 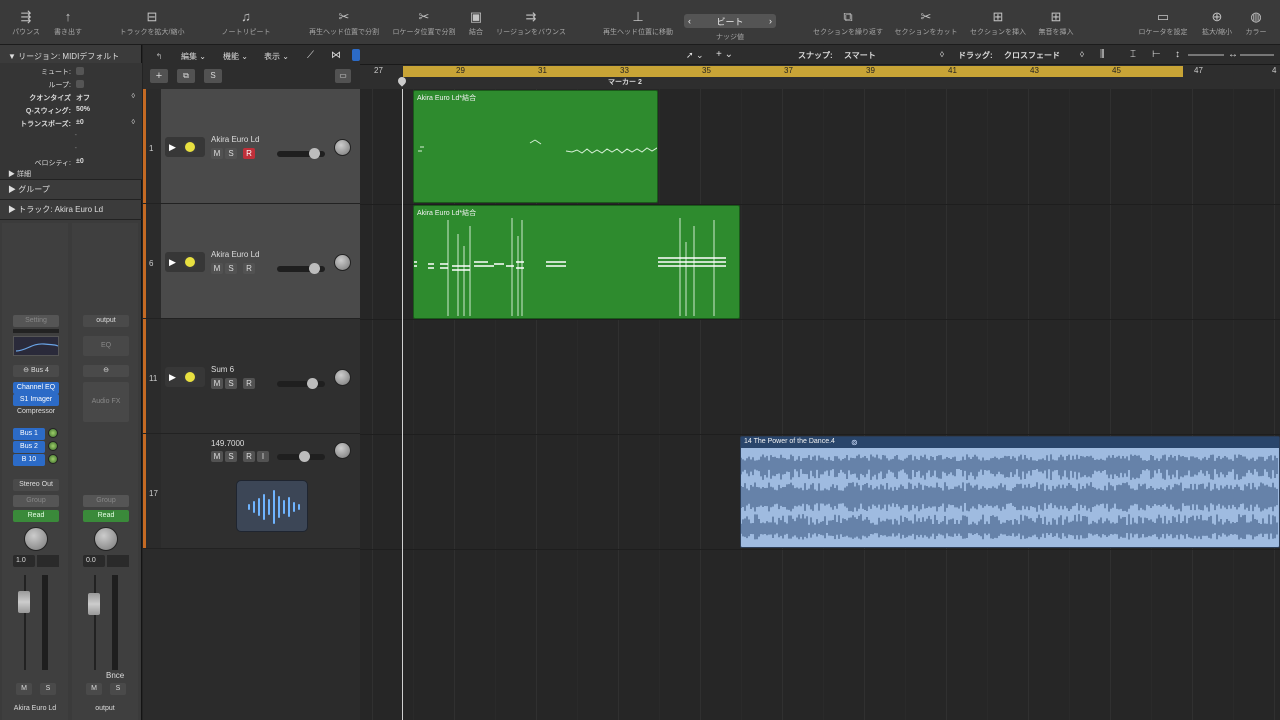 What do you see at coordinates (106, 516) in the screenshot?
I see `output-automation-read: Read` at bounding box center [106, 516].